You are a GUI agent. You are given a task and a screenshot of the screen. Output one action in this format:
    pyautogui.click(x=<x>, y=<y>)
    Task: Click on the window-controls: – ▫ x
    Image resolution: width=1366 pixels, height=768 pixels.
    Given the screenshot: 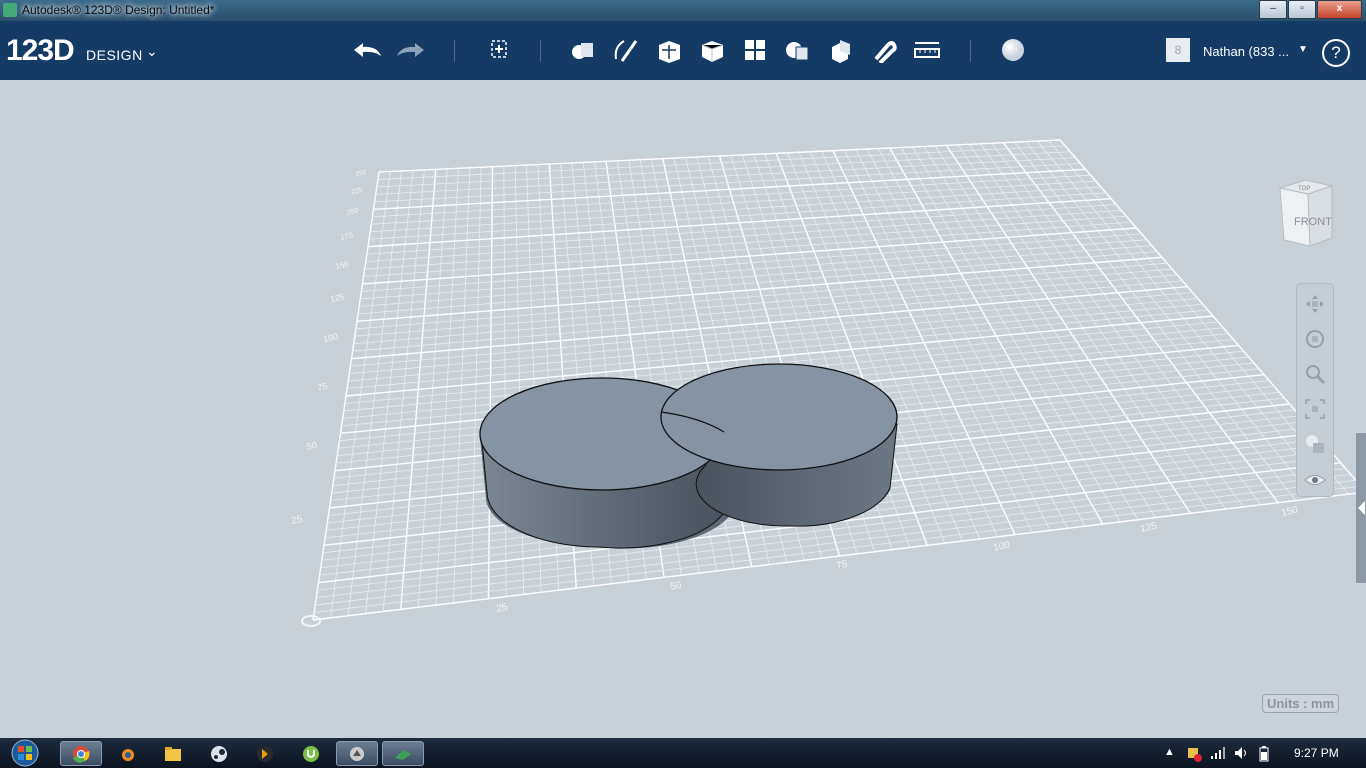 What is the action you would take?
    pyautogui.click(x=1310, y=9)
    